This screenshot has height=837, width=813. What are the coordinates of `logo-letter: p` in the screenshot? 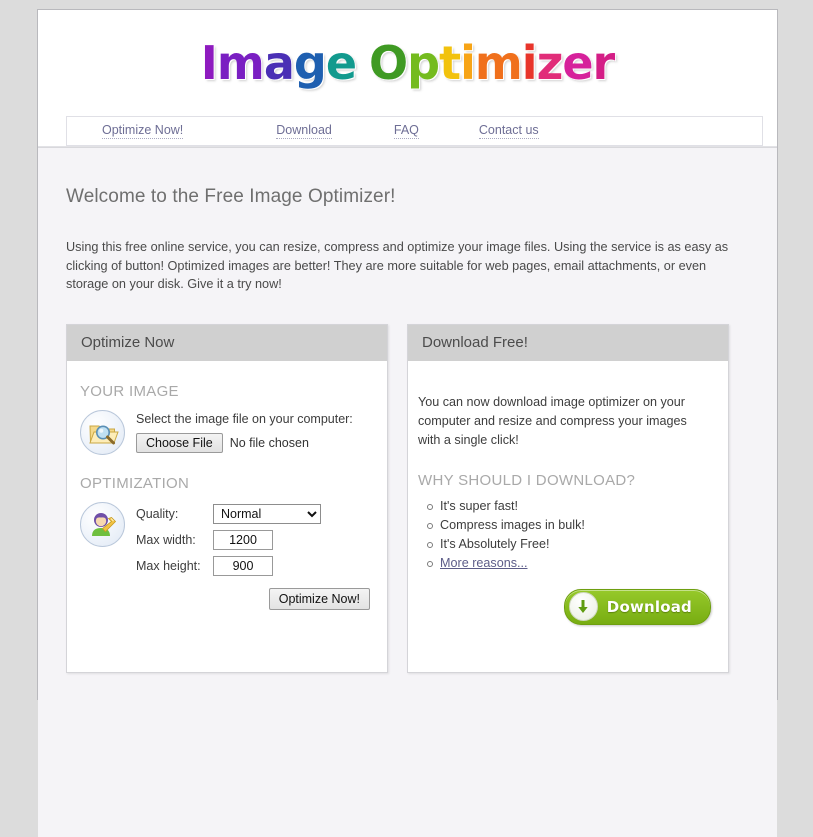 It's located at (423, 63).